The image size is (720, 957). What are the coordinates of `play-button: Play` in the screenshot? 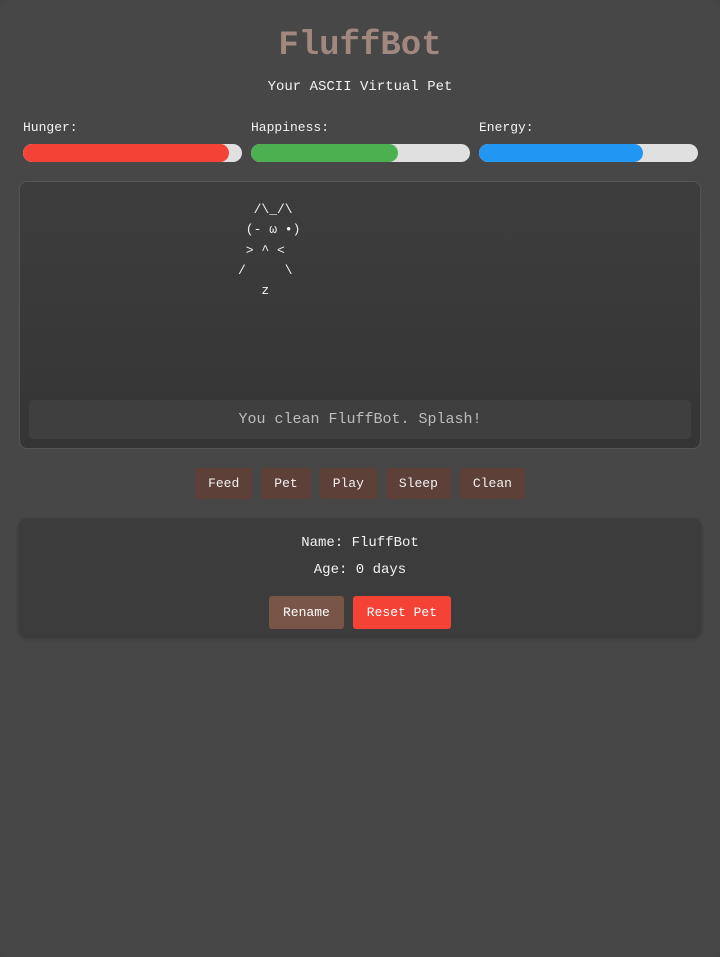 It's located at (348, 483).